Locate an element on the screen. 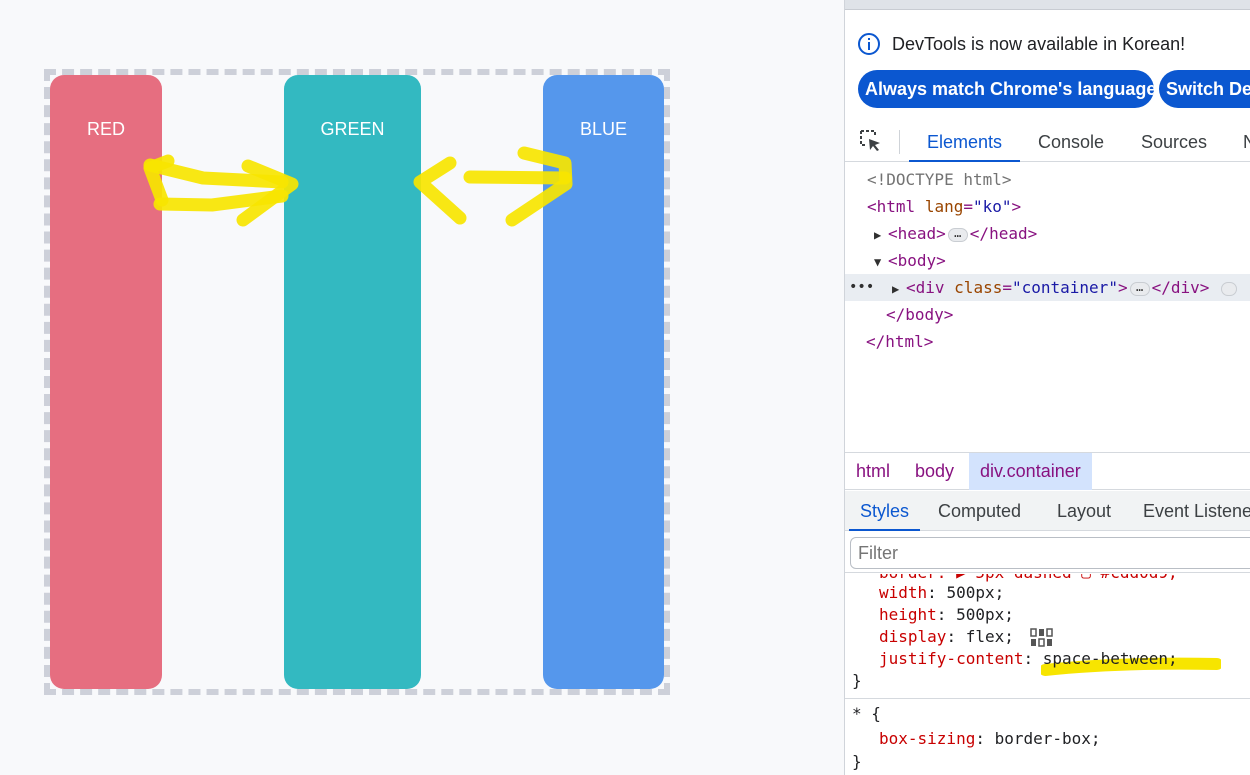  rule-divider is located at coordinates (1047, 698).